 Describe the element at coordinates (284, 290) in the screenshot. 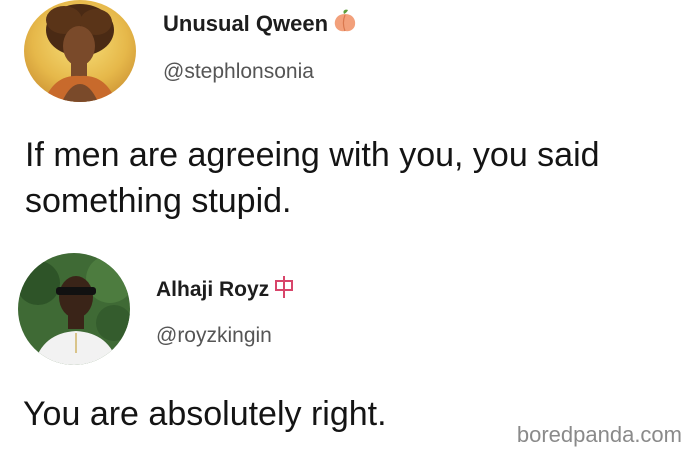

I see `sigil-icon` at that location.